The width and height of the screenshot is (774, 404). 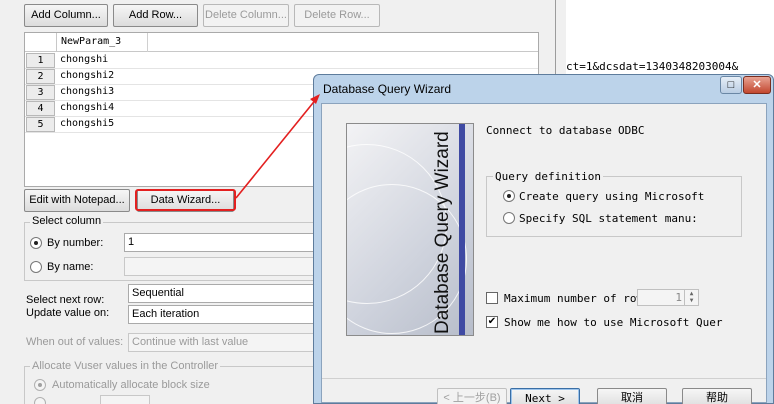 I want to click on arrow-line, so click(x=276, y=148).